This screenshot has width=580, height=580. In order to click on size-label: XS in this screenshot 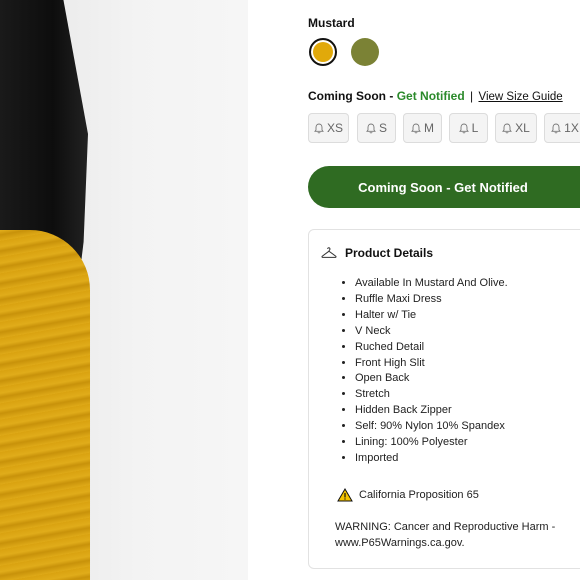, I will do `click(334, 128)`.